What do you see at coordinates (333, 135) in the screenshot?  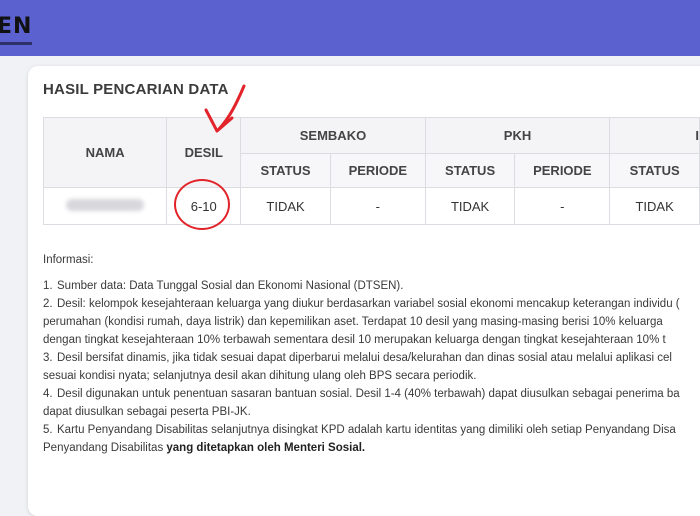 I see `group-header-sembako: SEMBAKO` at bounding box center [333, 135].